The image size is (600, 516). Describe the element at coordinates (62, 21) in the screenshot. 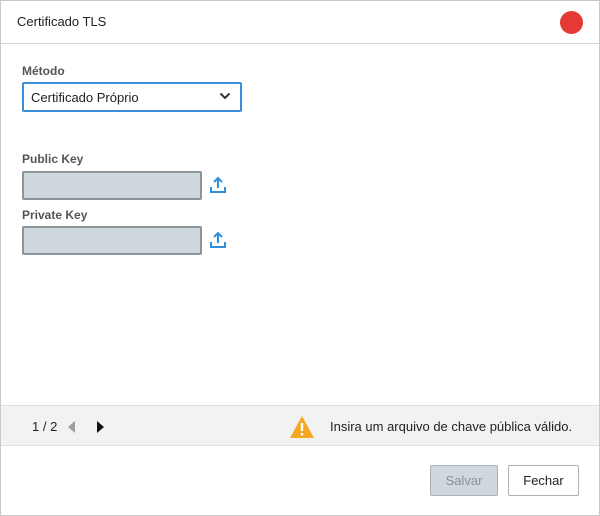

I see `dialog-title: Certificado TLS` at that location.